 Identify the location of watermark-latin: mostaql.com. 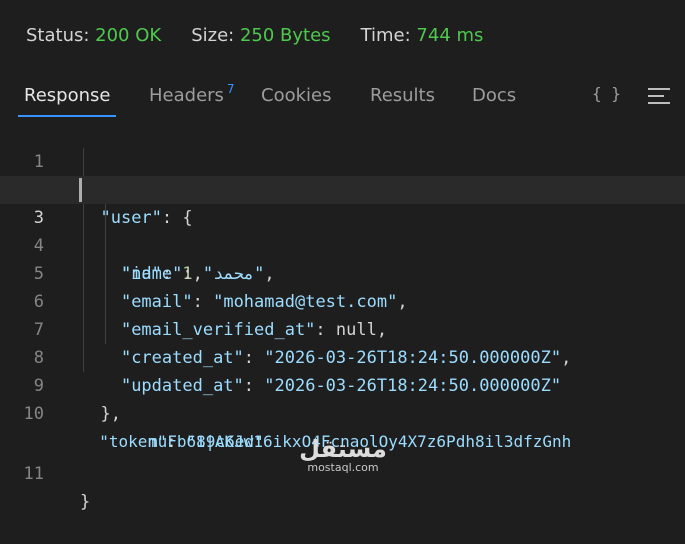
(343, 467).